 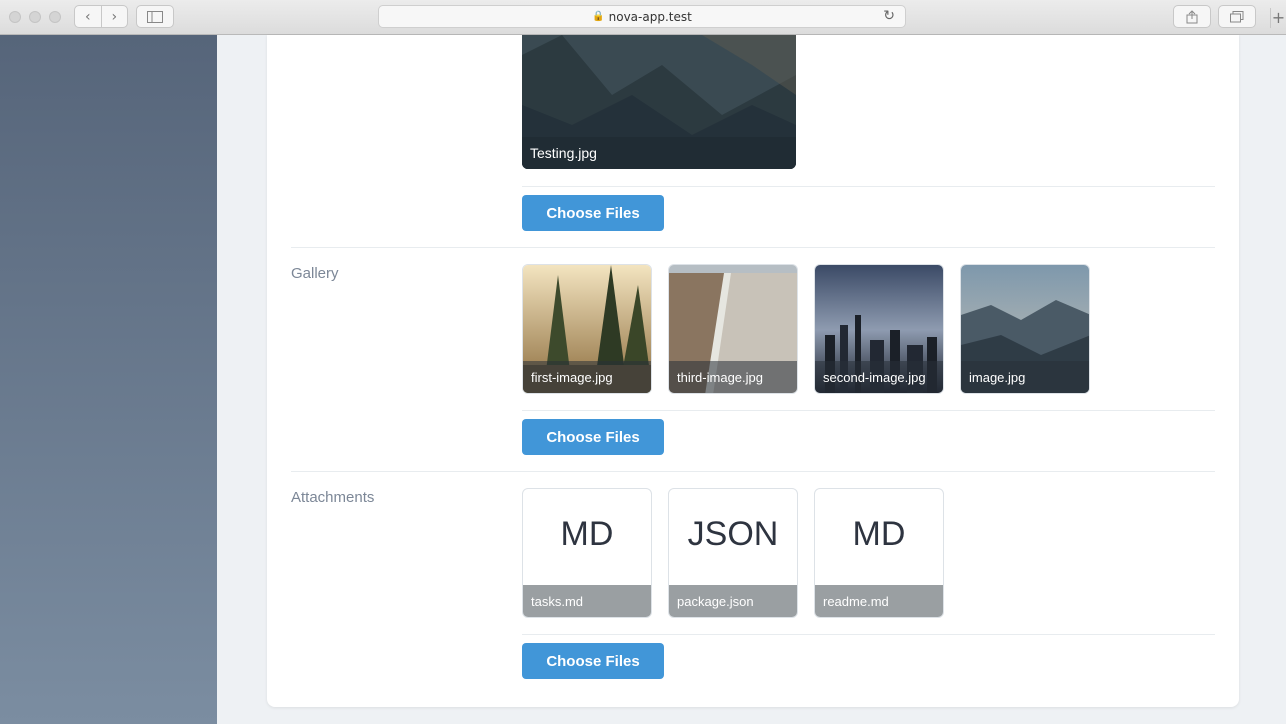 I want to click on image-filename: Testing.jpg, so click(x=659, y=153).